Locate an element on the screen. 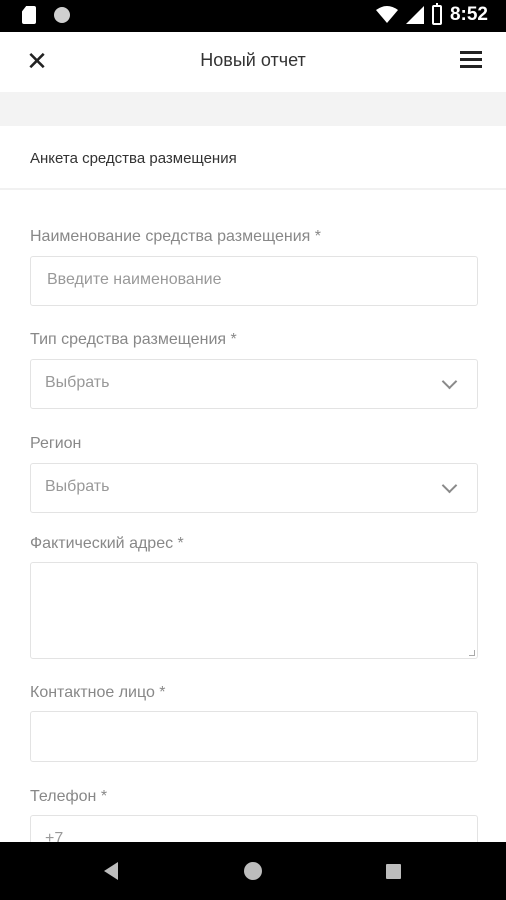 Image resolution: width=506 pixels, height=900 pixels. page-title: Новый отчет is located at coordinates (253, 60).